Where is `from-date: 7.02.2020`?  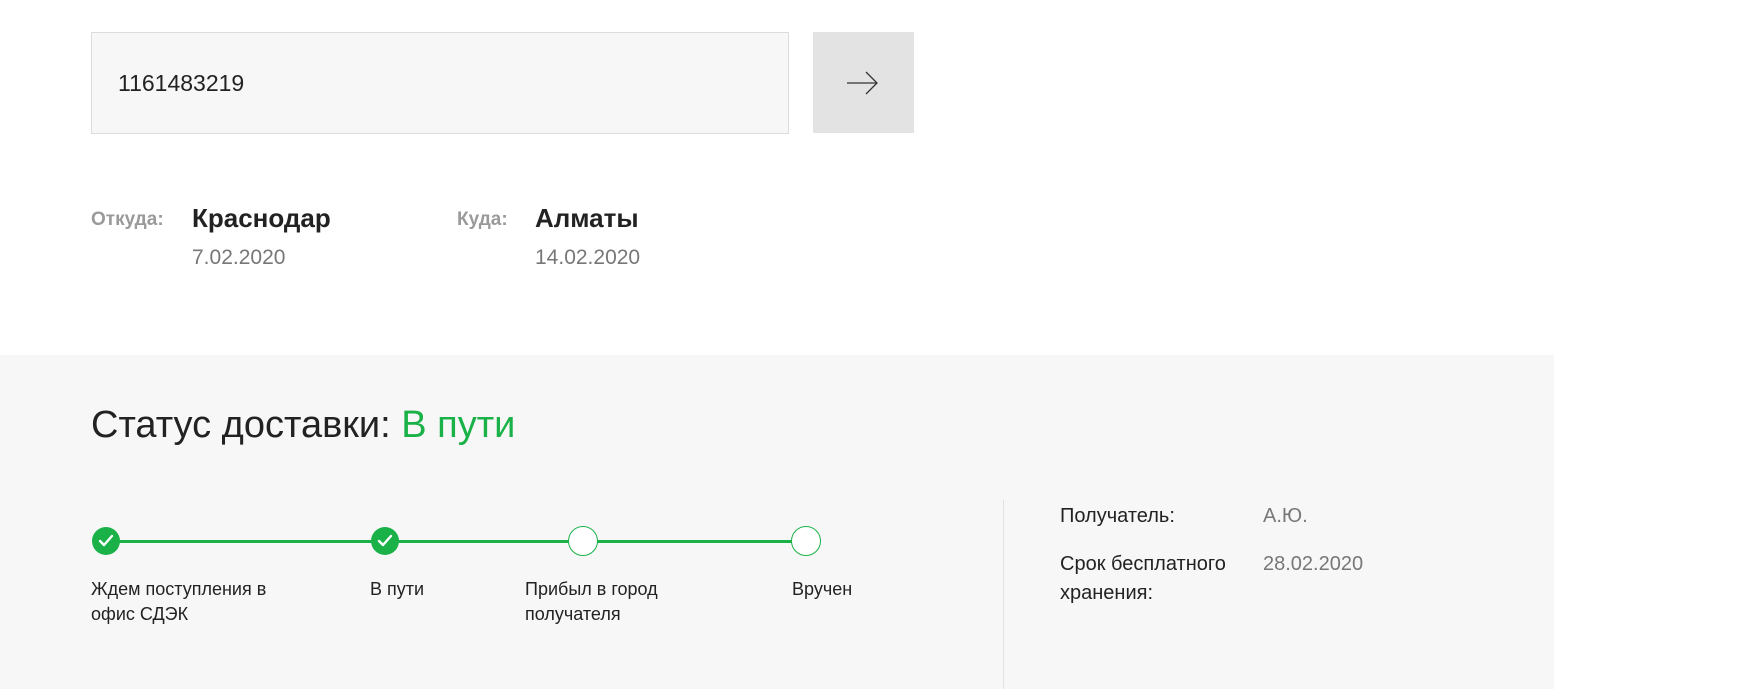 from-date: 7.02.2020 is located at coordinates (239, 257).